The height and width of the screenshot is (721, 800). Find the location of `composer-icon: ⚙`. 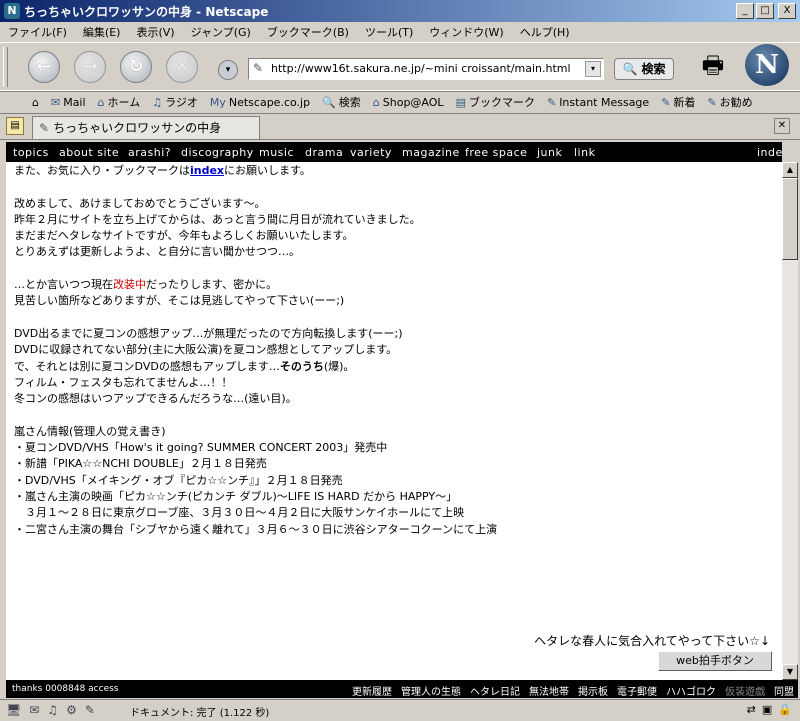

composer-icon: ⚙ is located at coordinates (71, 710).